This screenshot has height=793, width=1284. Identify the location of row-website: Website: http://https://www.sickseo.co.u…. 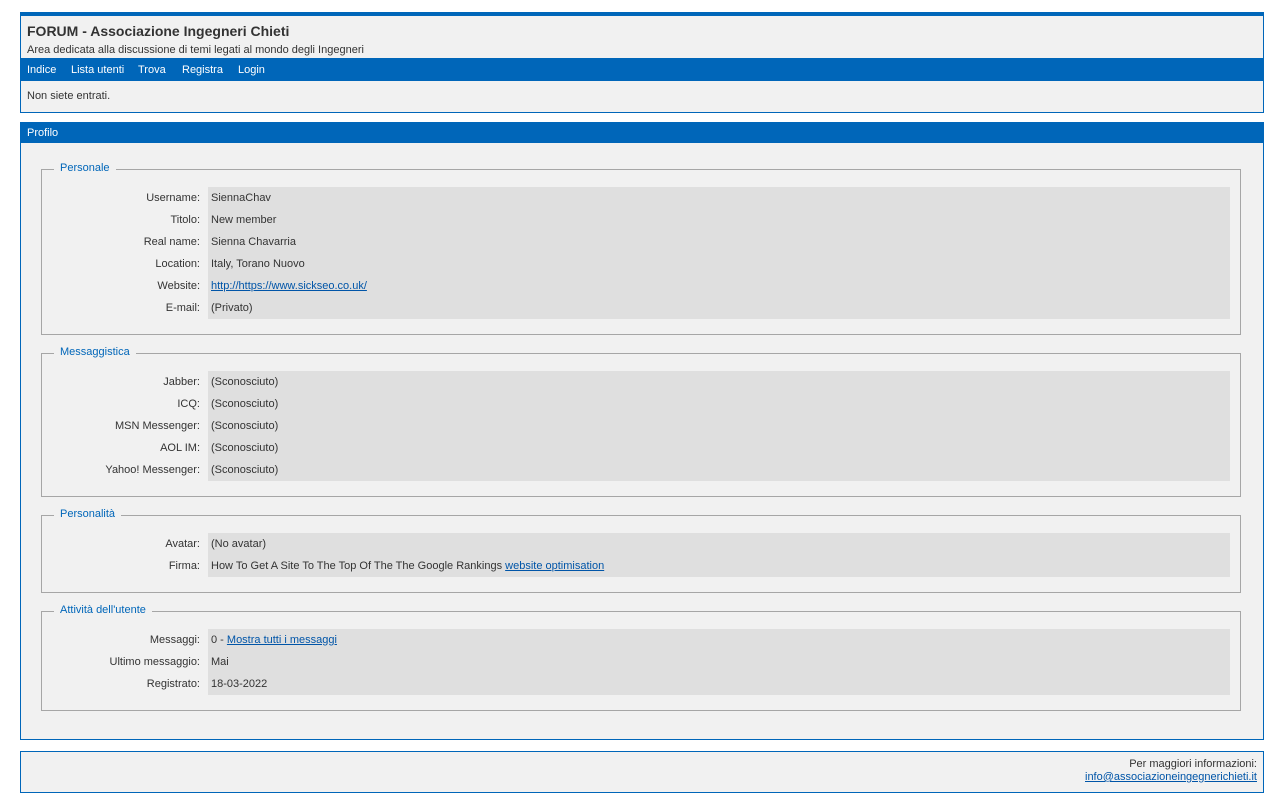
(636, 286).